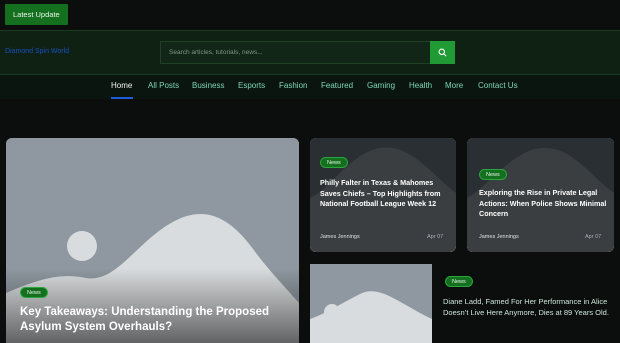 This screenshot has height=343, width=620. I want to click on hero-category-badge: News, so click(34, 292).